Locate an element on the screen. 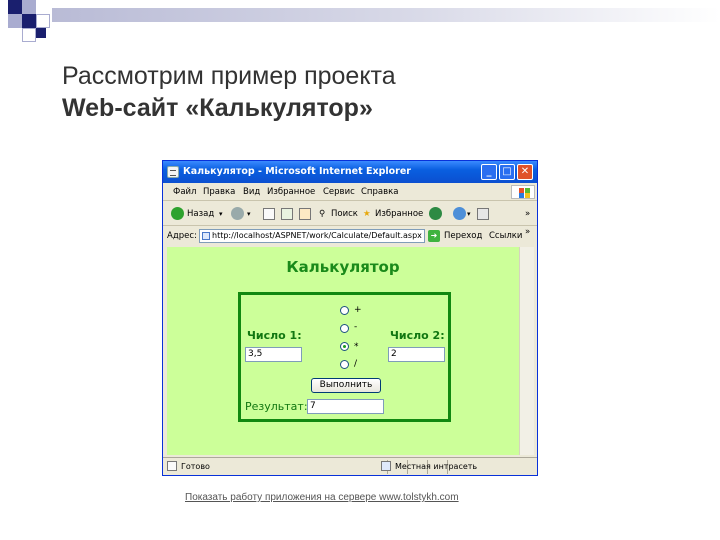 Image resolution: width=720 pixels, height=540 pixels. toolbar: Назад ▾ ▾ ⚲ Поиск ★ Избранное ▾ » is located at coordinates (350, 214).